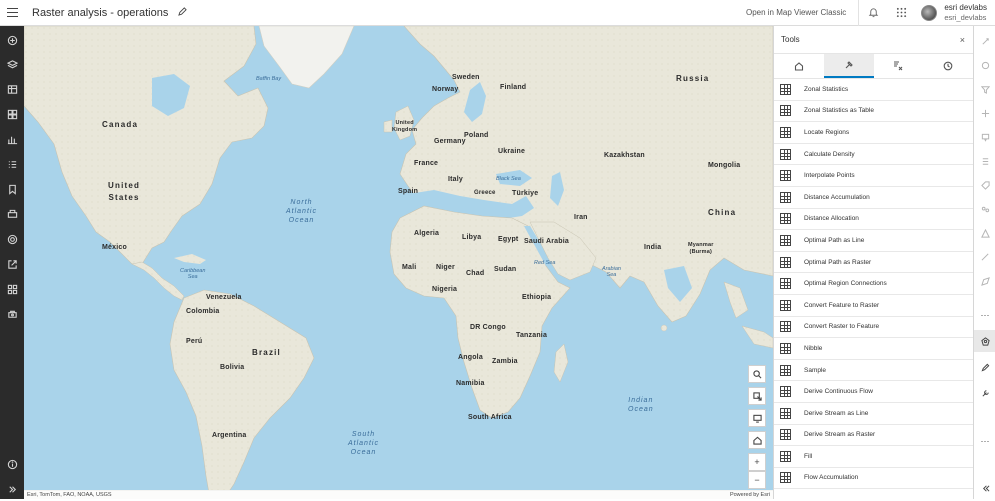 The image size is (995, 501). What do you see at coordinates (873, 414) in the screenshot?
I see `tool-item: Derive Stream as Line` at bounding box center [873, 414].